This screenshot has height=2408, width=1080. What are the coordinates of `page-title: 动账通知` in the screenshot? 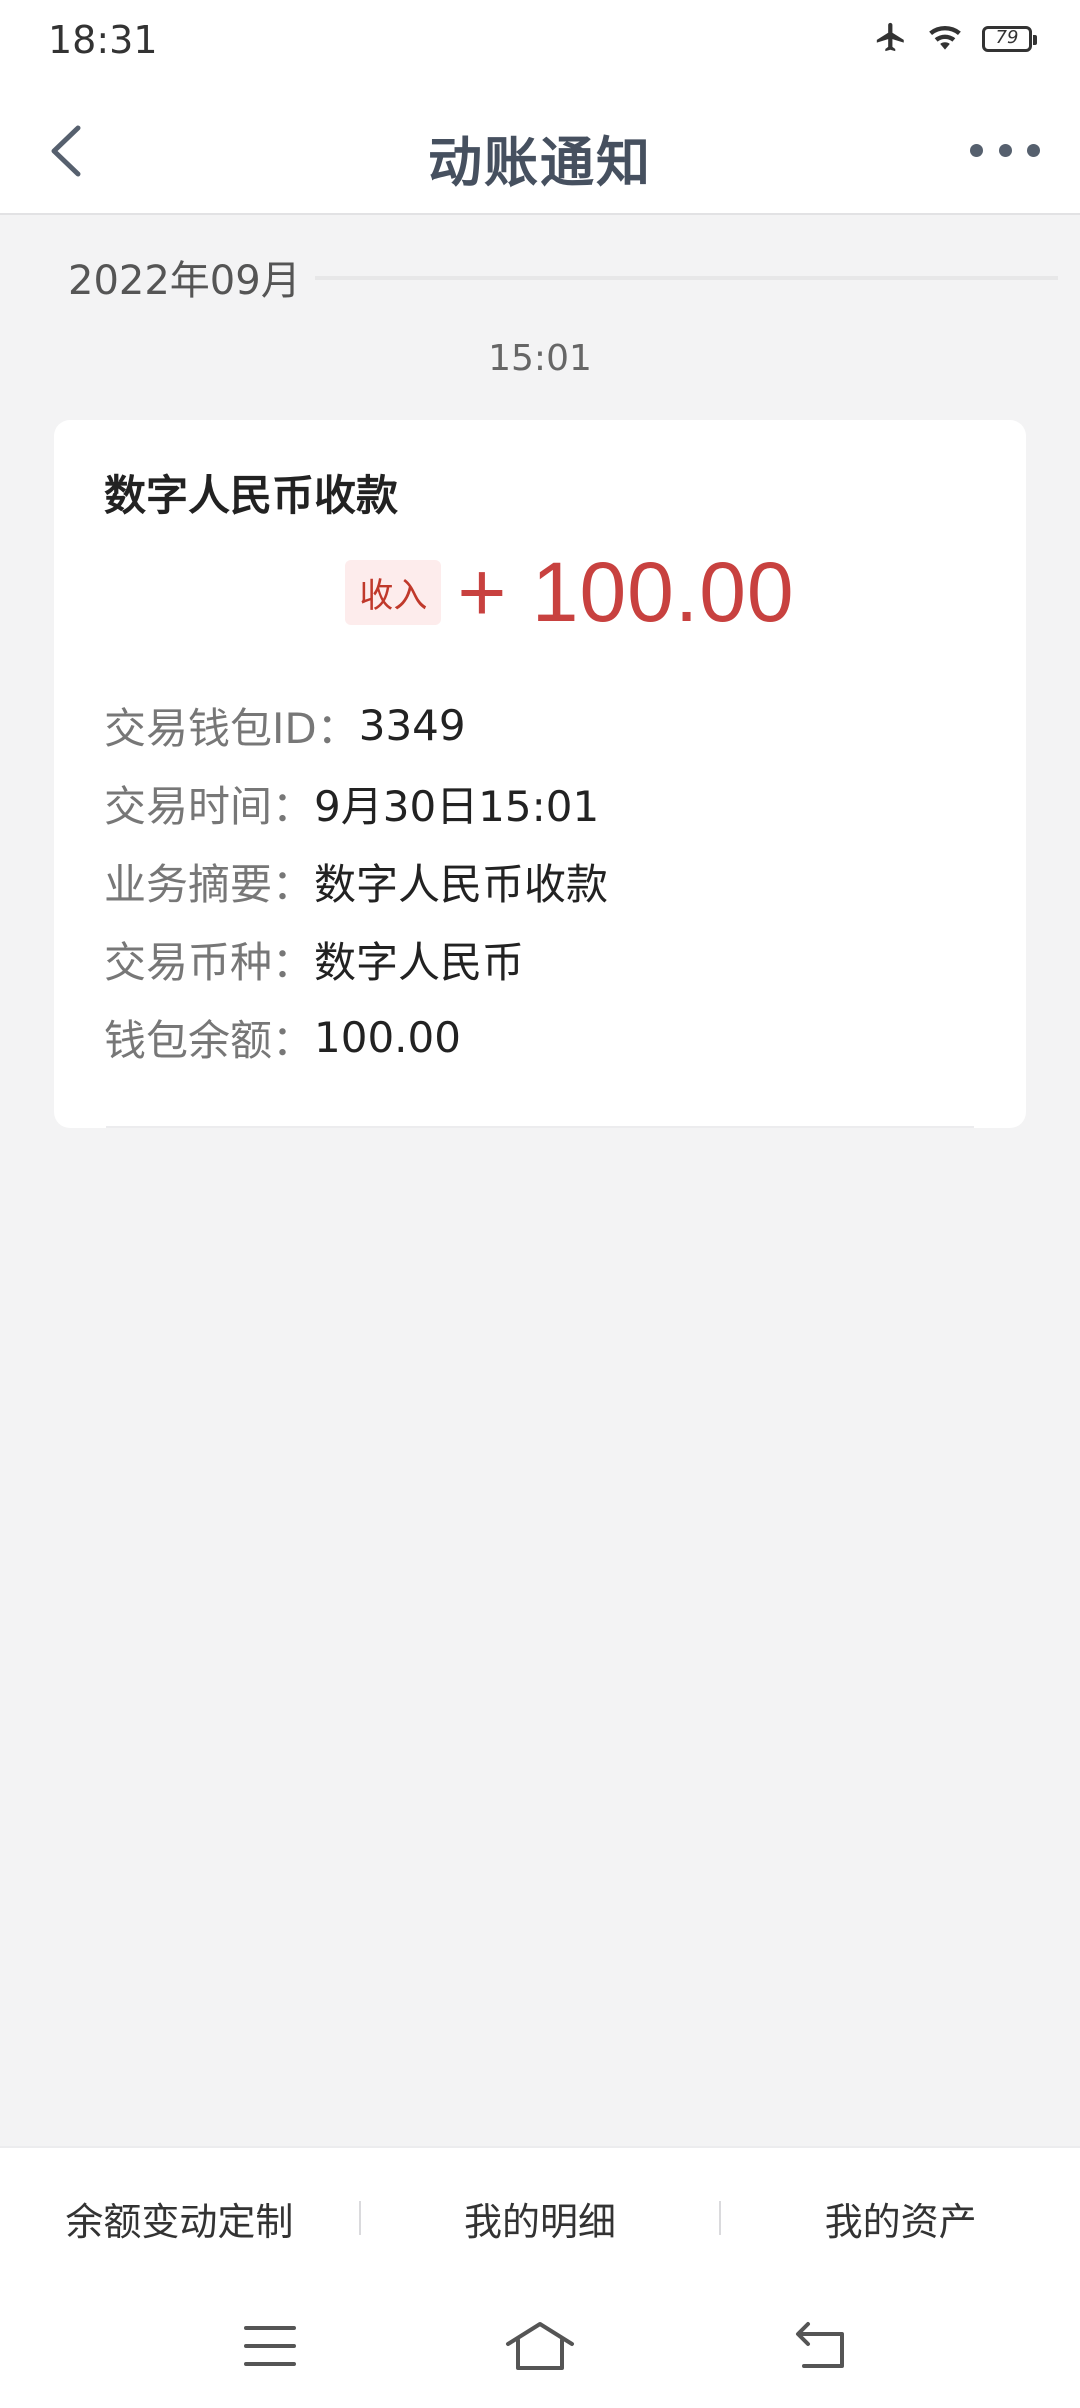 It's located at (540, 162).